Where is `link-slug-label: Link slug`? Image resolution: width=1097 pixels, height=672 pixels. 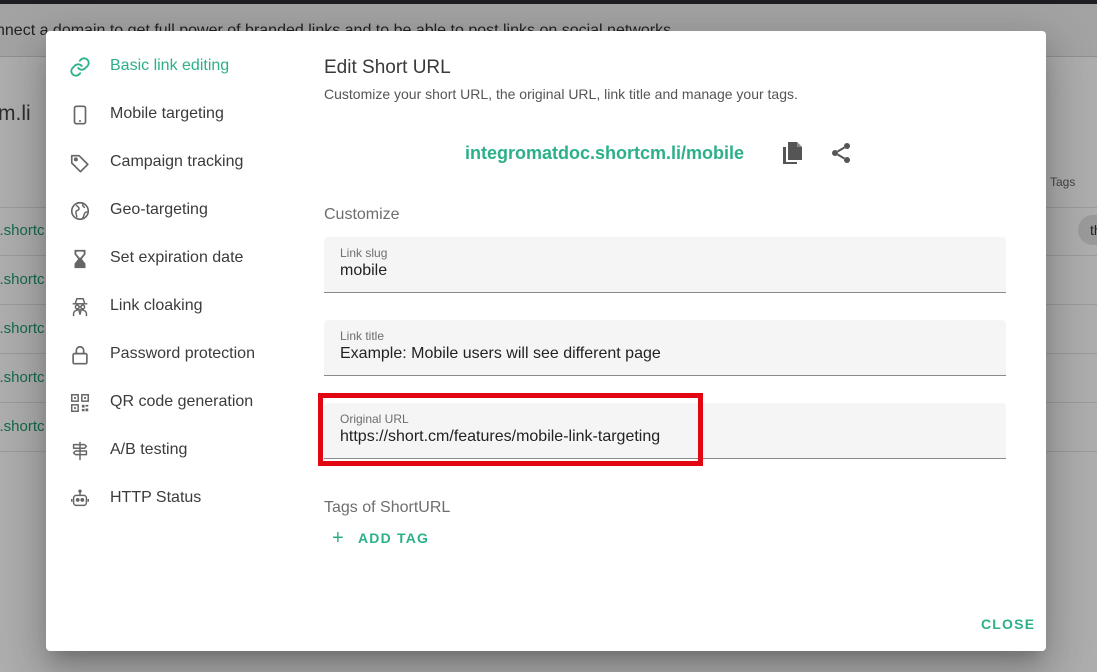
link-slug-label: Link slug is located at coordinates (364, 253).